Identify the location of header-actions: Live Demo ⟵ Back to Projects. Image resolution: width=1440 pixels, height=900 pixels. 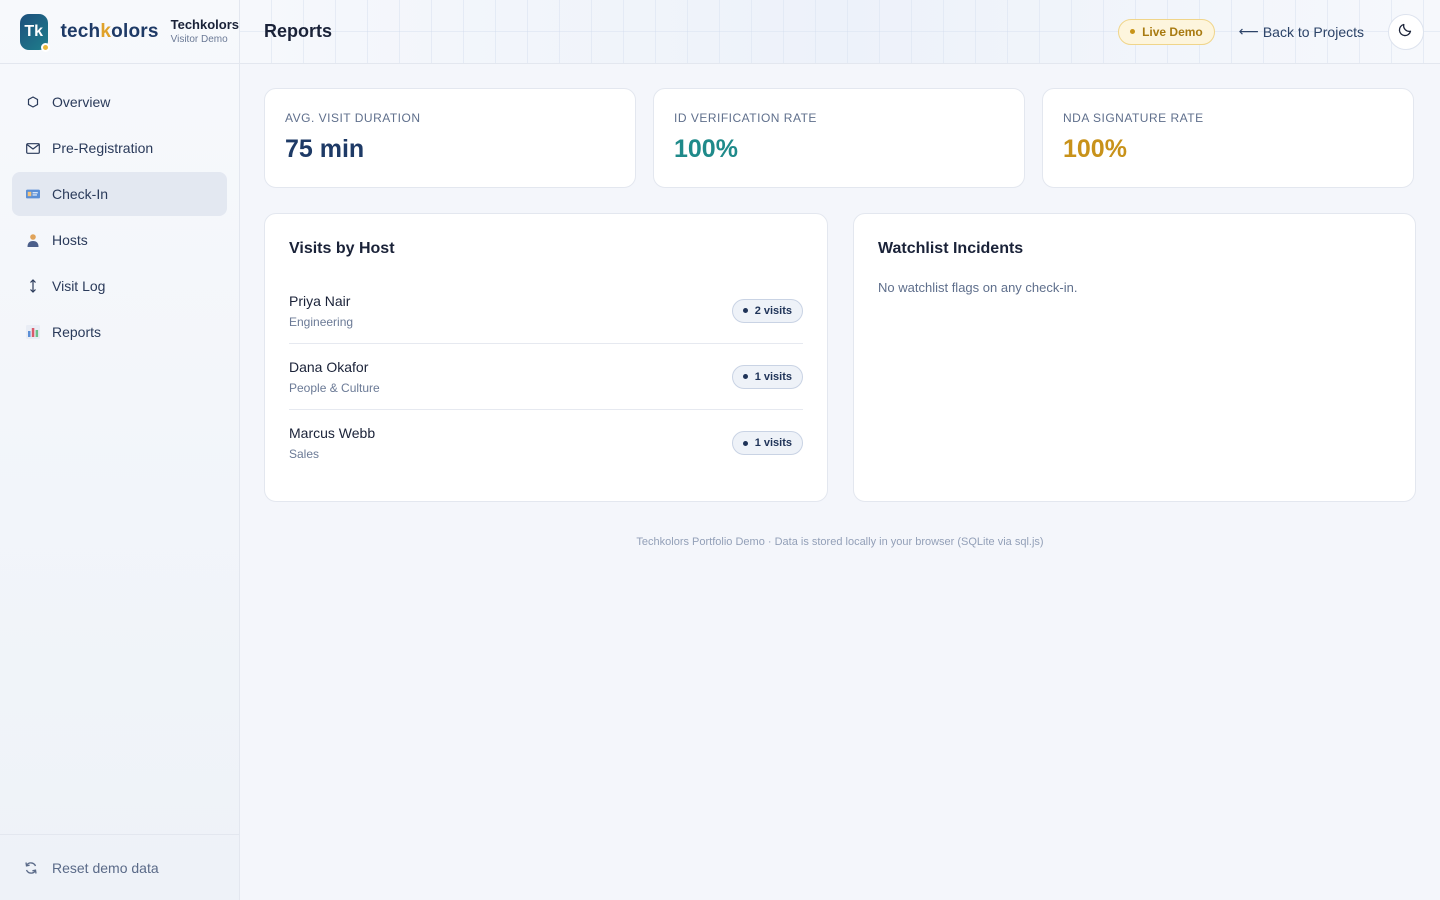
(1271, 31).